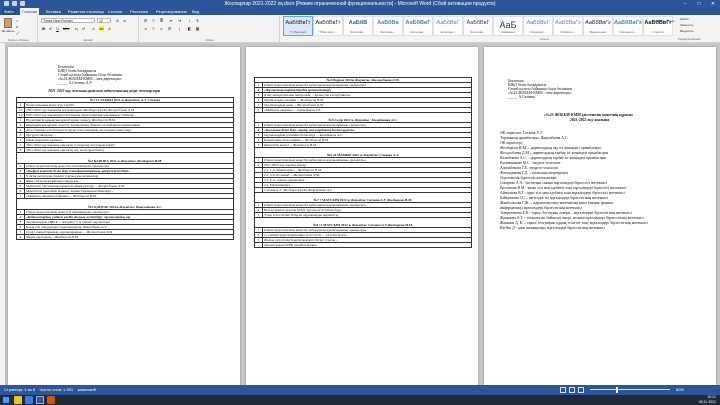 This screenshot has height=405, width=720. I want to click on approval-line: _____ А.Сатаева А.У., so click(75, 83).